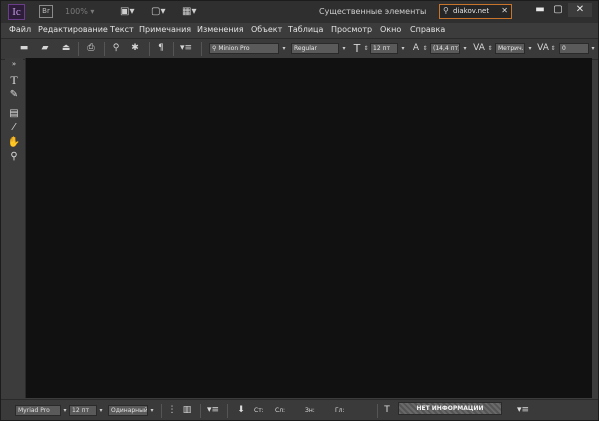 The image size is (599, 421). Describe the element at coordinates (259, 410) in the screenshot. I see `line-count-label: Ст:` at that location.